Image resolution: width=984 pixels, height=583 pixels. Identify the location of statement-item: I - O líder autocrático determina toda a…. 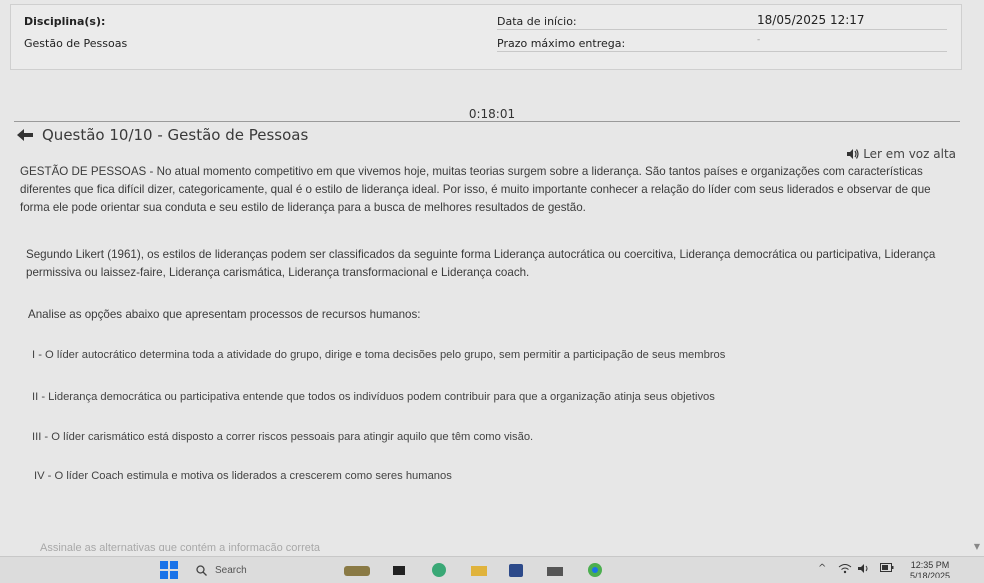
(379, 355).